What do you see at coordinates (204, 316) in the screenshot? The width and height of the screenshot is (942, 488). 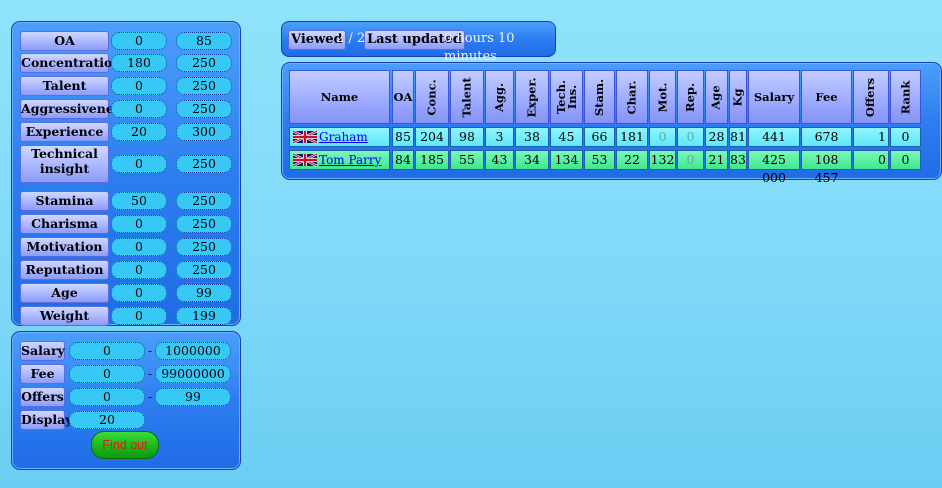 I see `filter-max-weight: 199` at bounding box center [204, 316].